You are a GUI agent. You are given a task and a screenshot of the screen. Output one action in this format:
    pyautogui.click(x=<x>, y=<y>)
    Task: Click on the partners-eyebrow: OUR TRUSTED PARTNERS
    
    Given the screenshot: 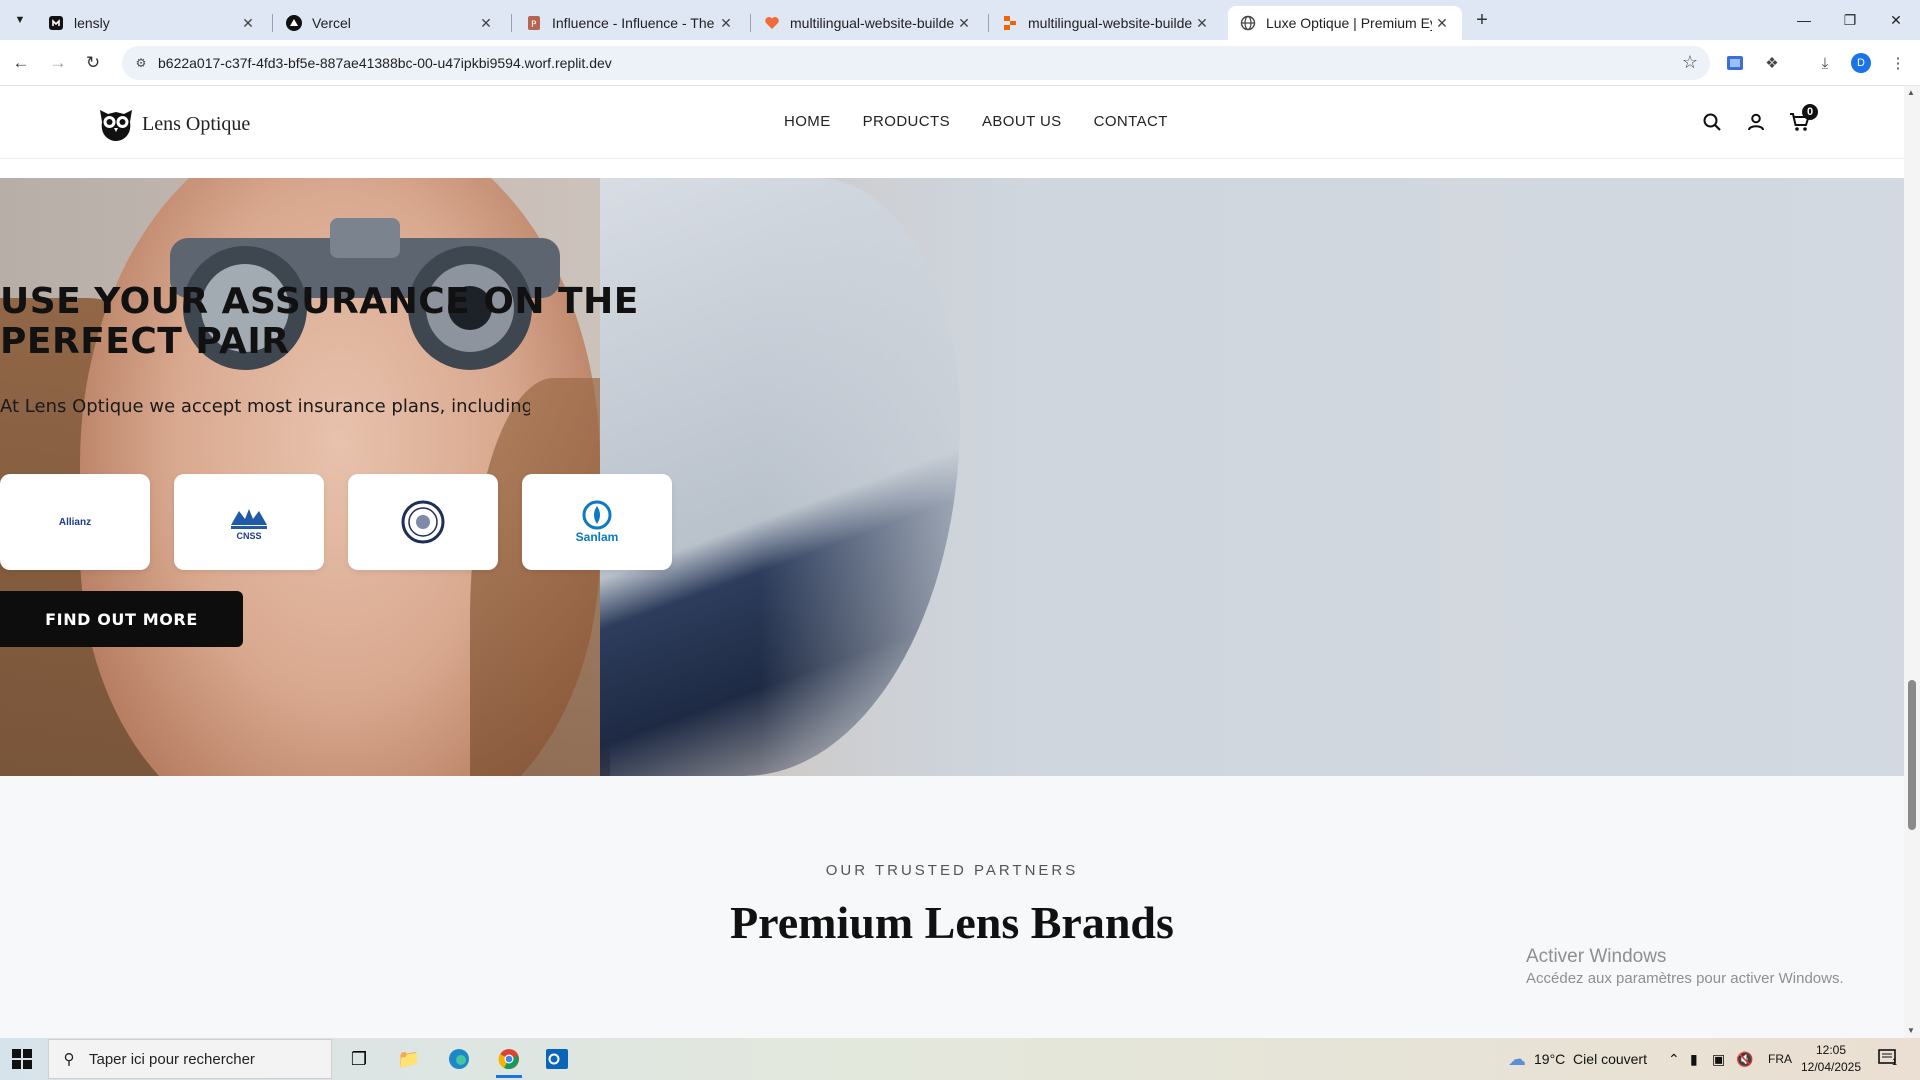 What is the action you would take?
    pyautogui.click(x=952, y=870)
    